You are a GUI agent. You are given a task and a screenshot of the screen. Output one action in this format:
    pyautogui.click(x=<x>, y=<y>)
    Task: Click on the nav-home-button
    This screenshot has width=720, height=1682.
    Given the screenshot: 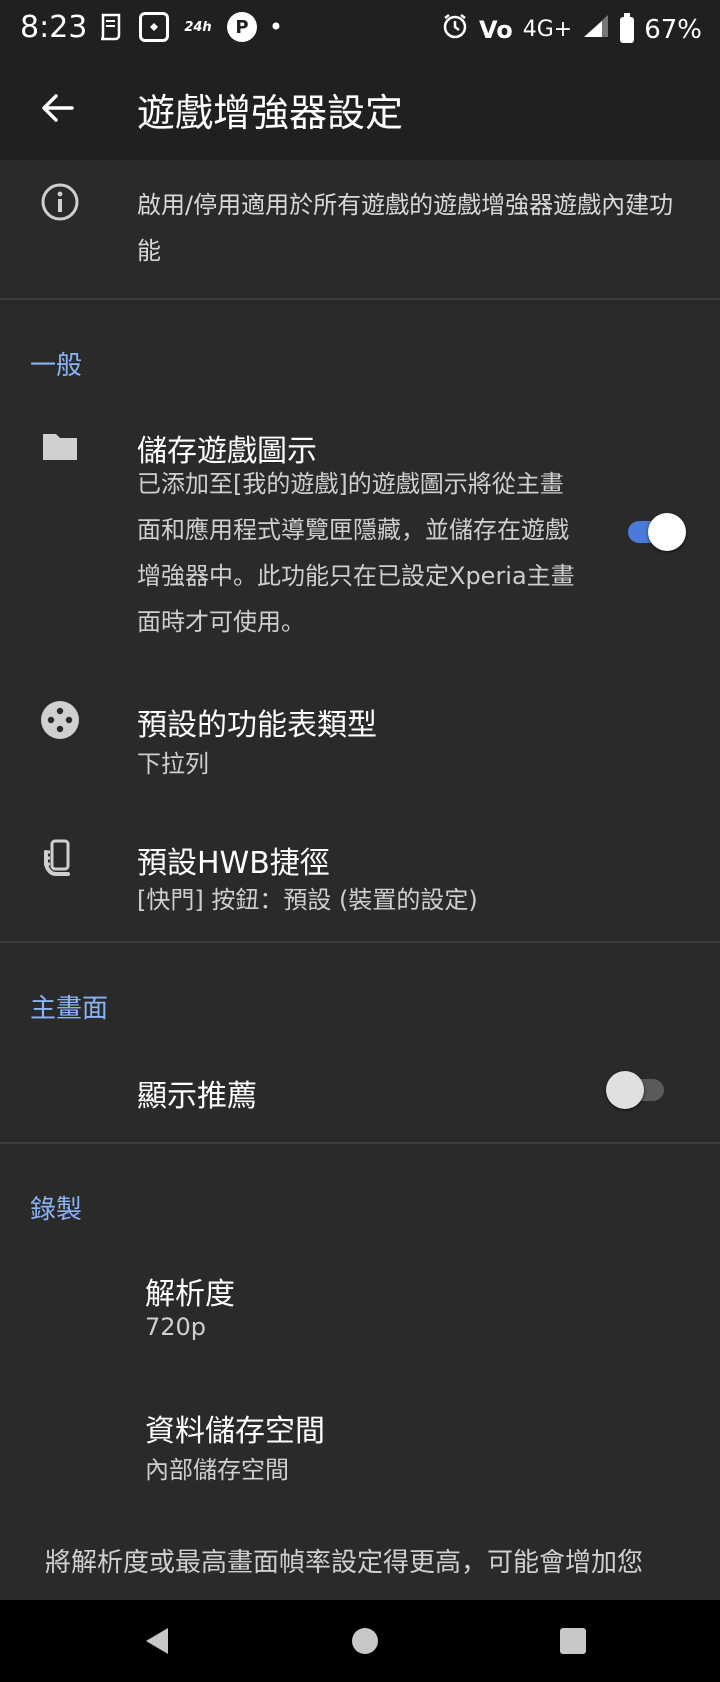 What is the action you would take?
    pyautogui.click(x=365, y=1641)
    